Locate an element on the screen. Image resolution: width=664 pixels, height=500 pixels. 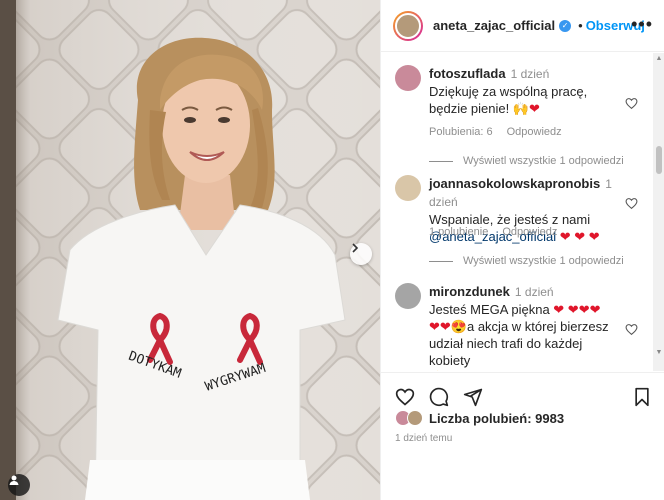
comment-emoji: ❤ is located at coordinates (534, 108).